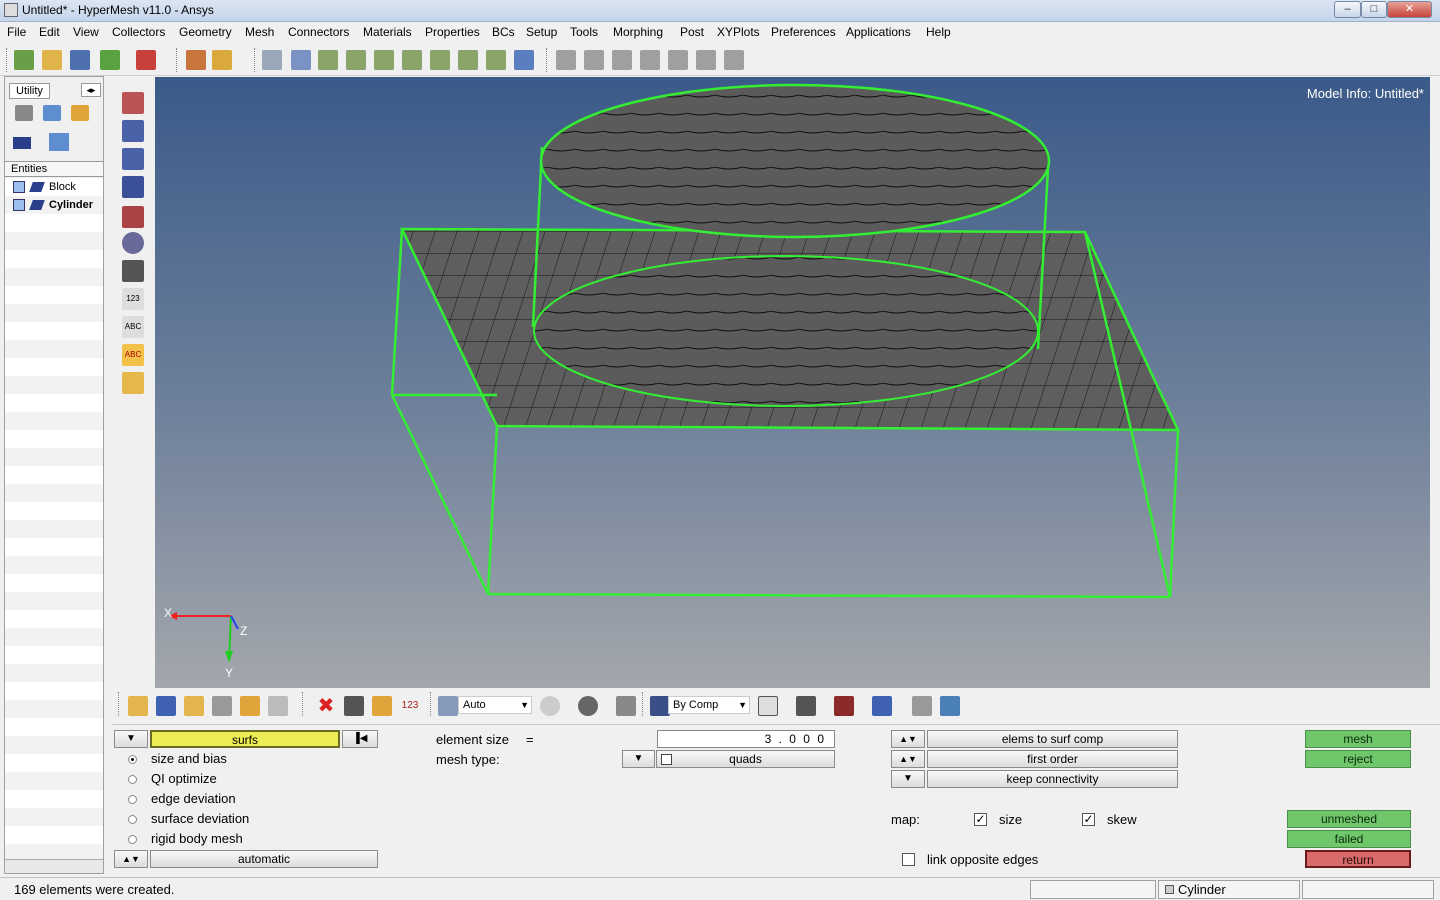 Image resolution: width=1440 pixels, height=900 pixels. What do you see at coordinates (496, 60) in the screenshot?
I see `view-iso-icon` at bounding box center [496, 60].